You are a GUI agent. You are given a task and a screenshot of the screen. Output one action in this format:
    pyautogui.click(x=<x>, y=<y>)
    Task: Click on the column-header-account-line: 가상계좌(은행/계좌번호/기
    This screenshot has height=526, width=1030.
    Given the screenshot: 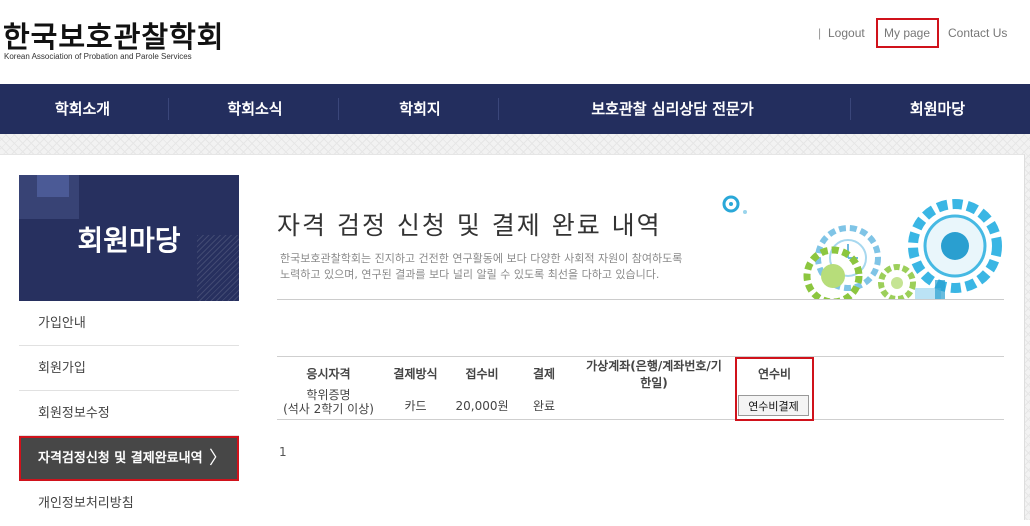 What is the action you would take?
    pyautogui.click(x=654, y=366)
    